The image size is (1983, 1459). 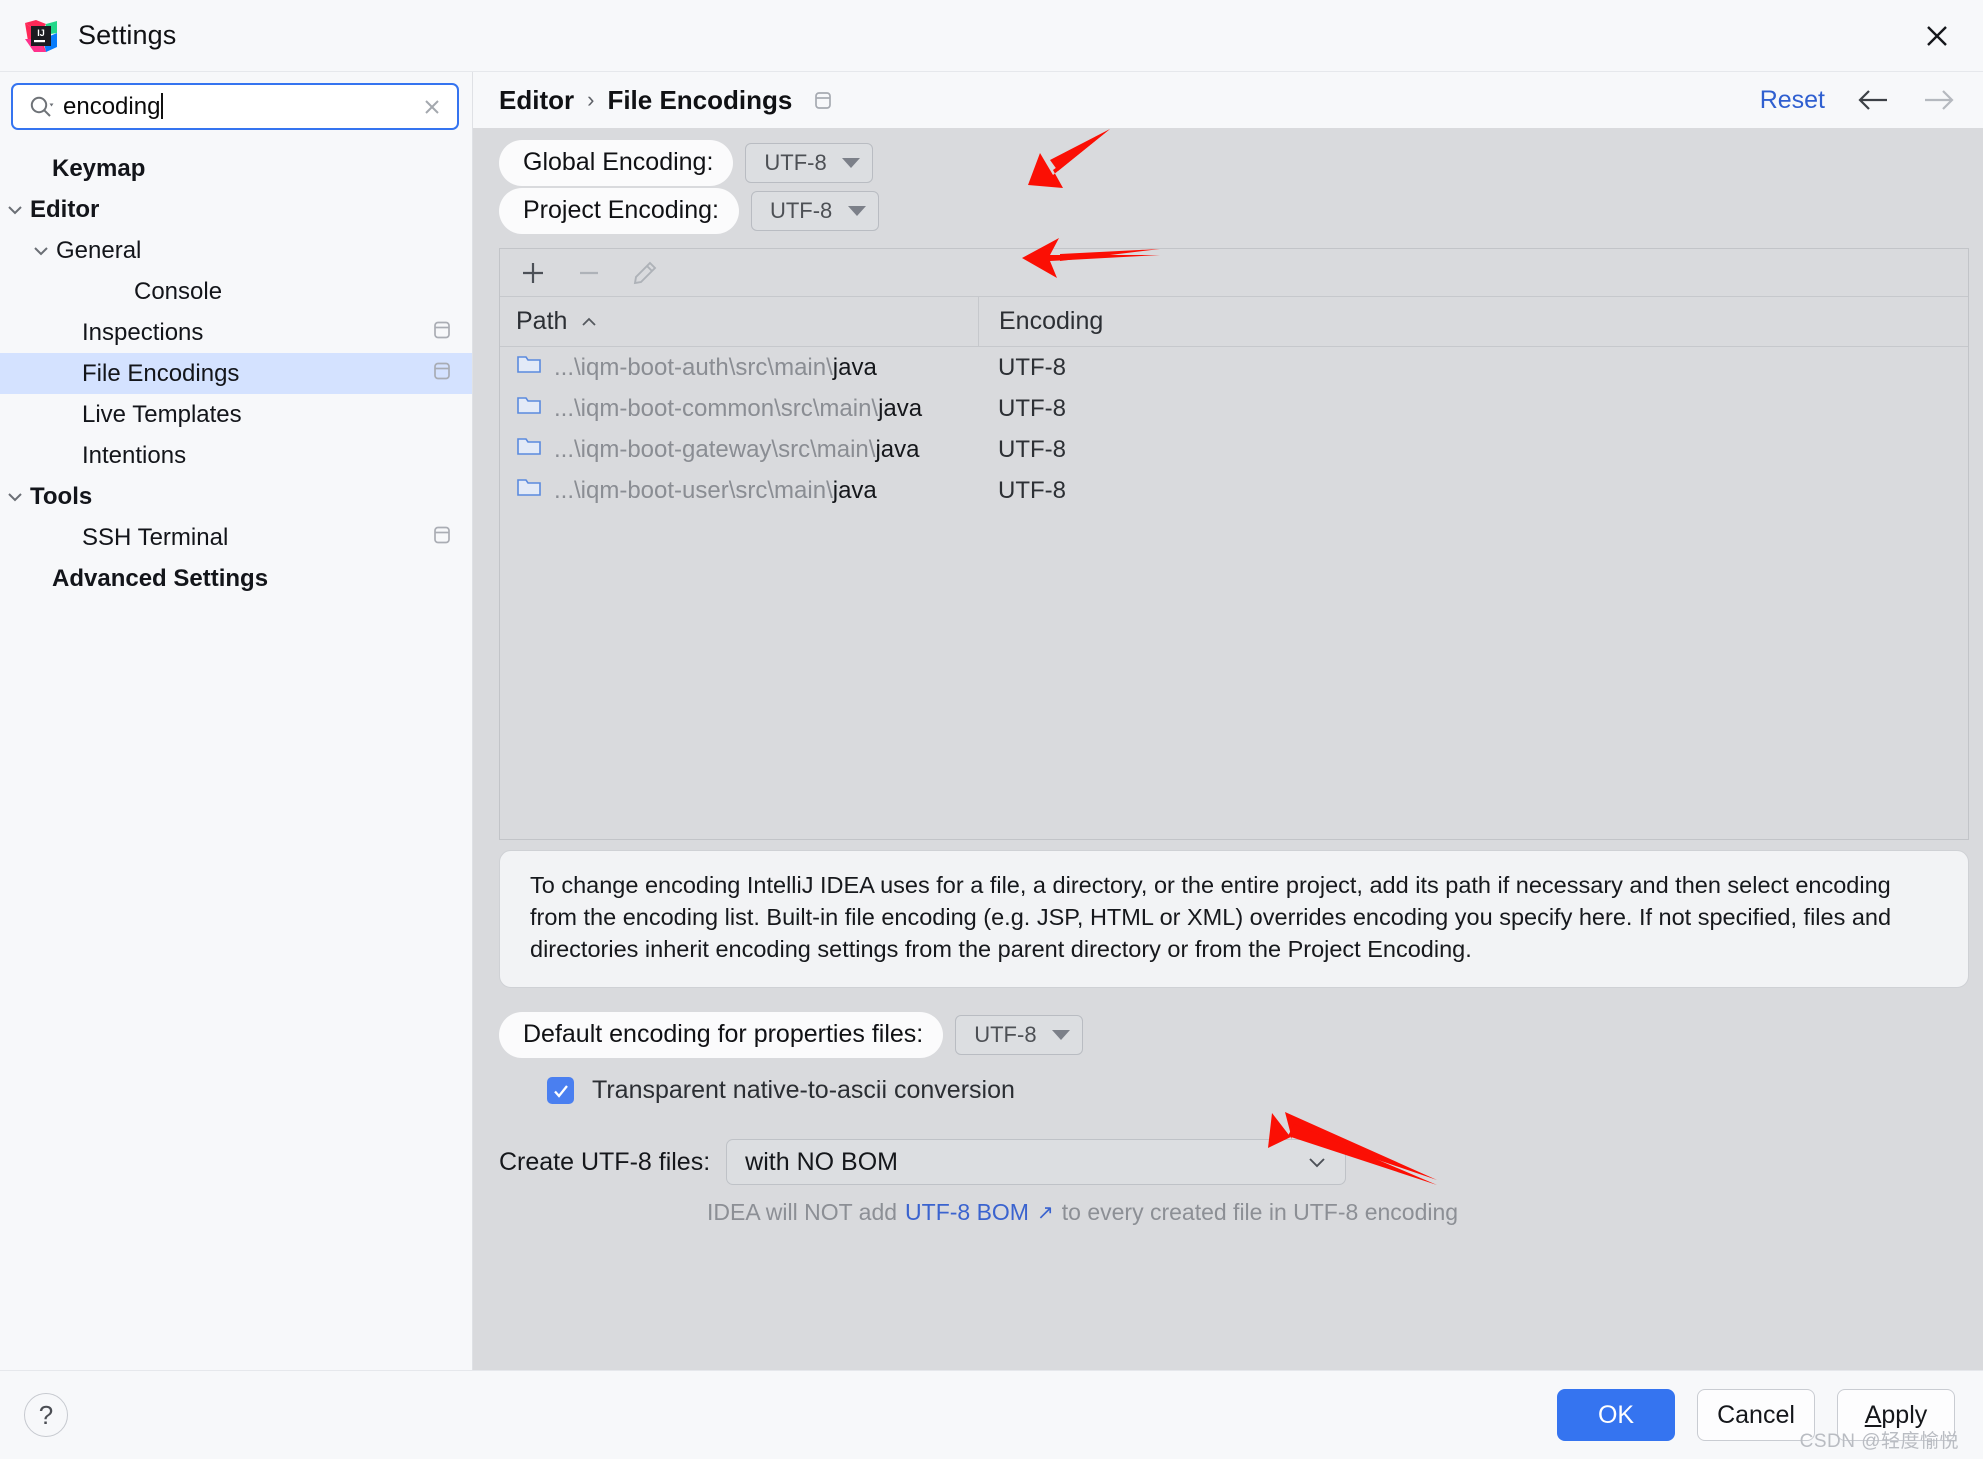 I want to click on sidebar-item-live-templates: Live Templates, so click(x=236, y=414).